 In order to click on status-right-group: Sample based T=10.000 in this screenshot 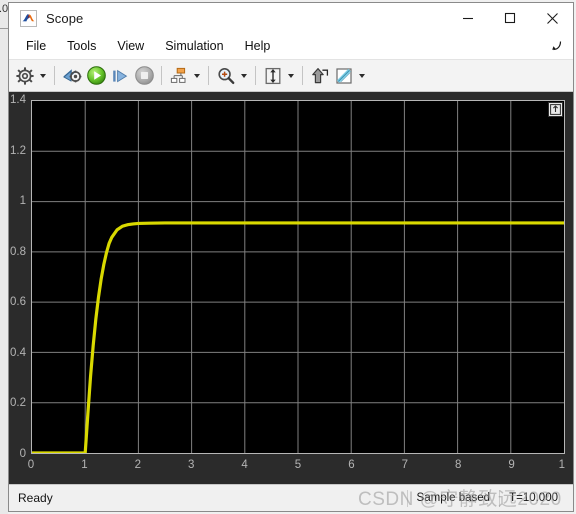, I will do `click(486, 498)`.